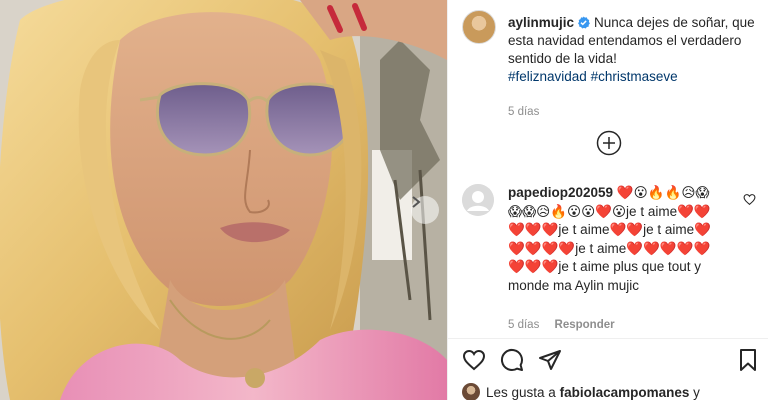 The height and width of the screenshot is (400, 768). Describe the element at coordinates (584, 22) in the screenshot. I see `verified-badge-icon` at that location.